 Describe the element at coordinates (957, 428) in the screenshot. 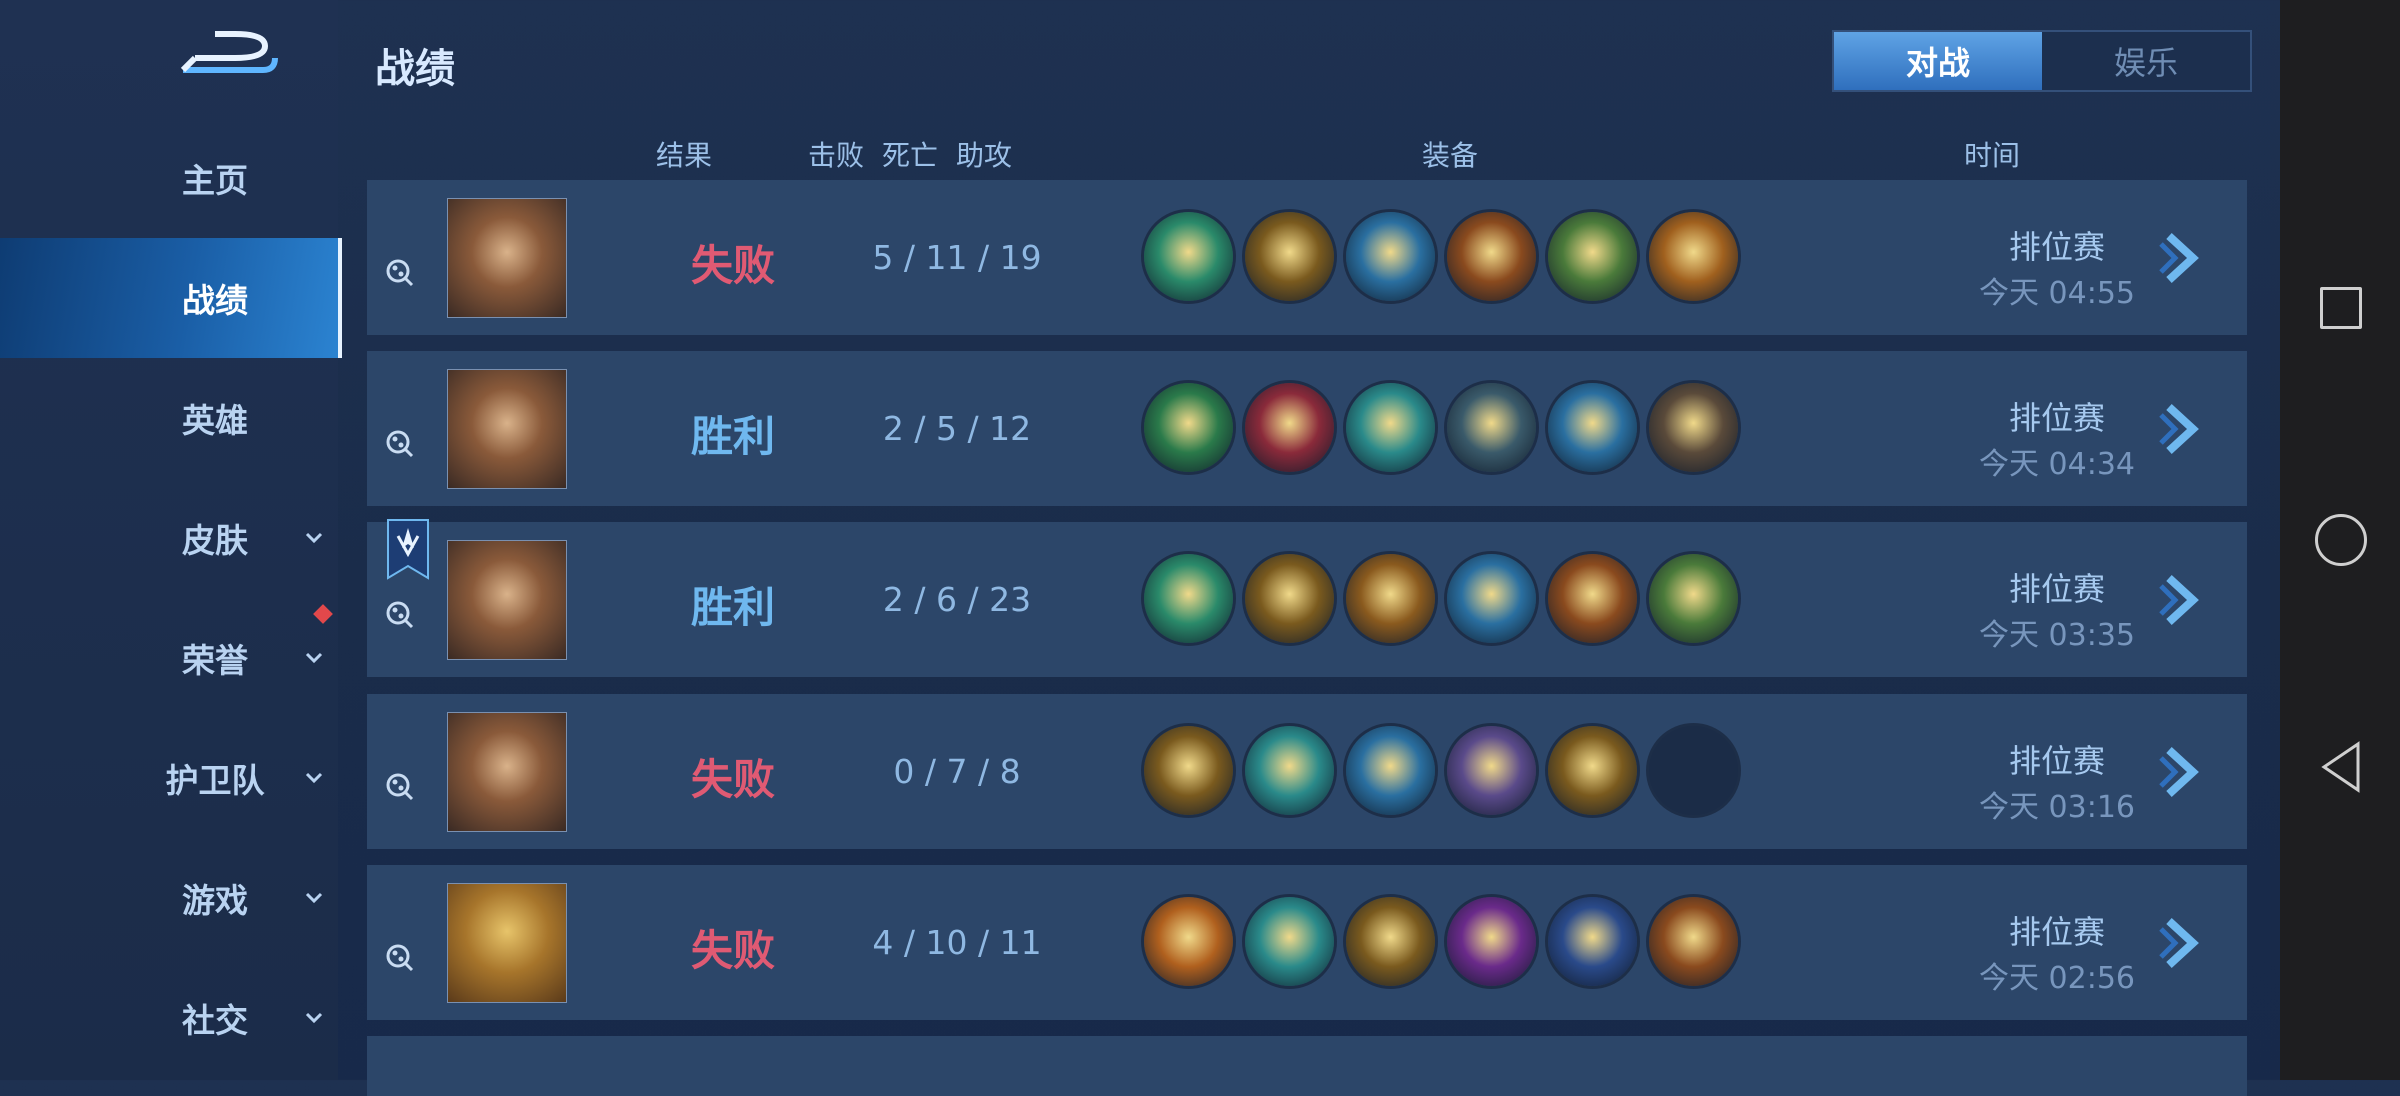

I see `kda-stats: 2 / 5 / 12` at that location.